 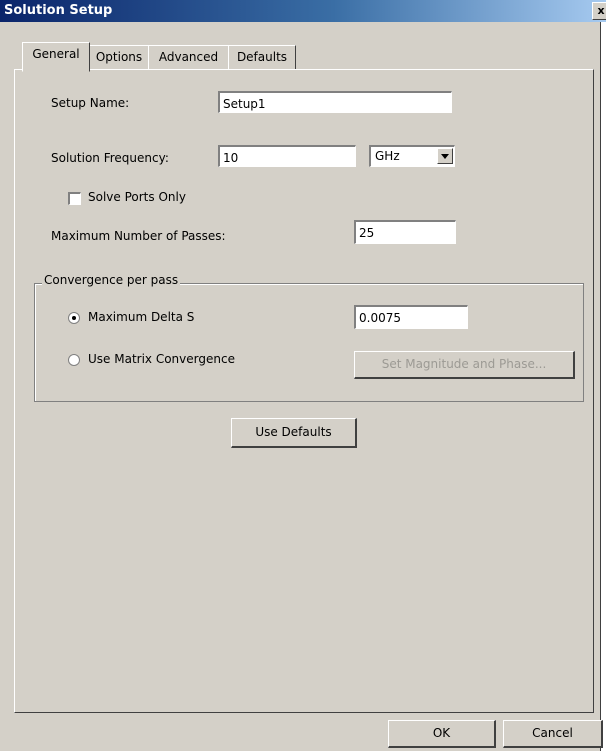 What do you see at coordinates (111, 280) in the screenshot?
I see `convergence-group-title: Convergence per pass` at bounding box center [111, 280].